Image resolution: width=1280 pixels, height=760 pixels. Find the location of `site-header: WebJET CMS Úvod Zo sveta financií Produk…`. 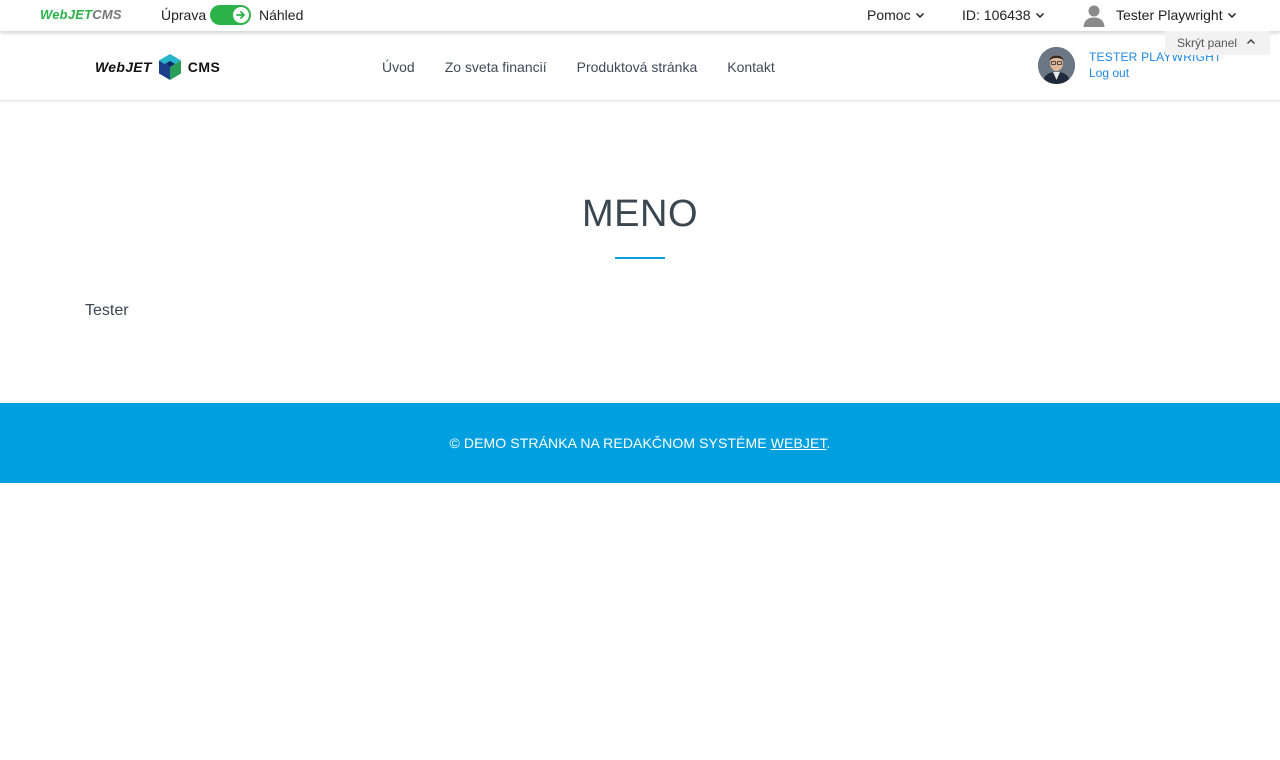

site-header: WebJET CMS Úvod Zo sveta financií Produk… is located at coordinates (640, 66).